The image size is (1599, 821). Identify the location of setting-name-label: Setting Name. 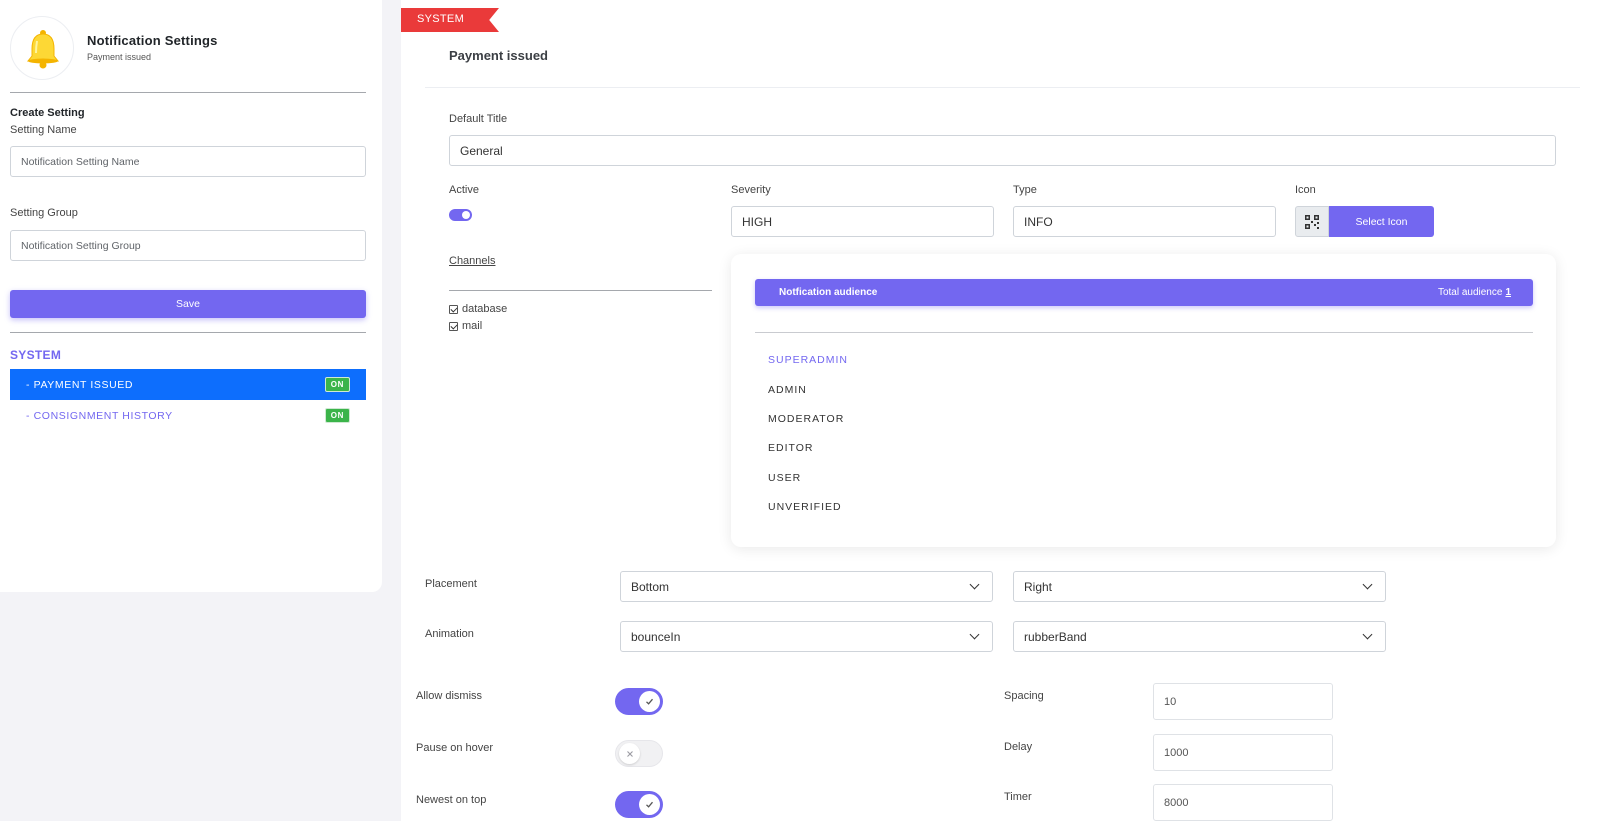
(43, 130).